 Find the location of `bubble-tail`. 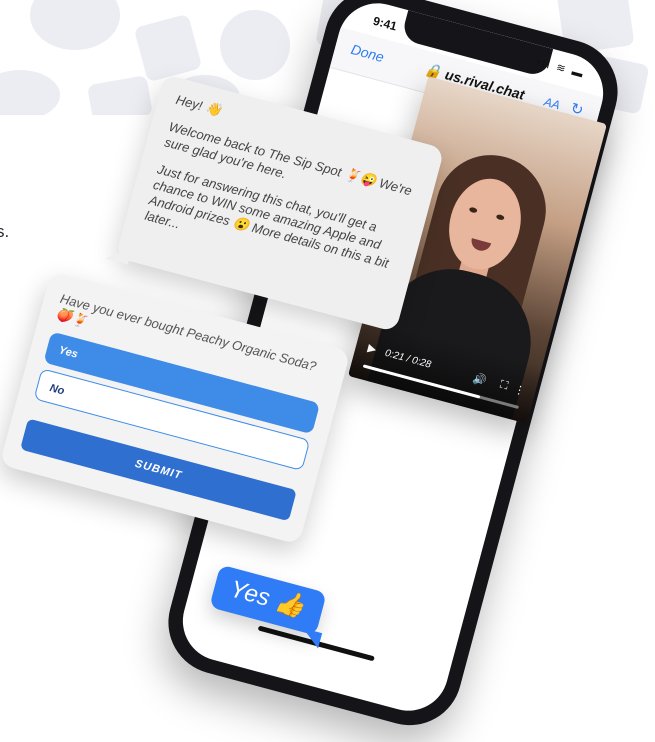

bubble-tail is located at coordinates (118, 254).